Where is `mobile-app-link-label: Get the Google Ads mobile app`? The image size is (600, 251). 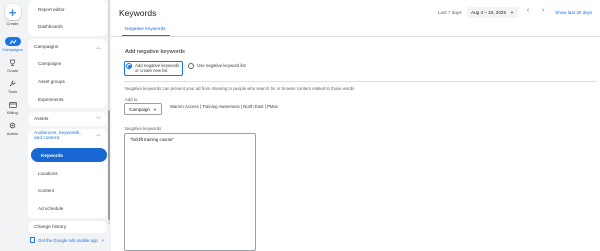
mobile-app-link-label: Get the Google Ads mobile app is located at coordinates (68, 240).